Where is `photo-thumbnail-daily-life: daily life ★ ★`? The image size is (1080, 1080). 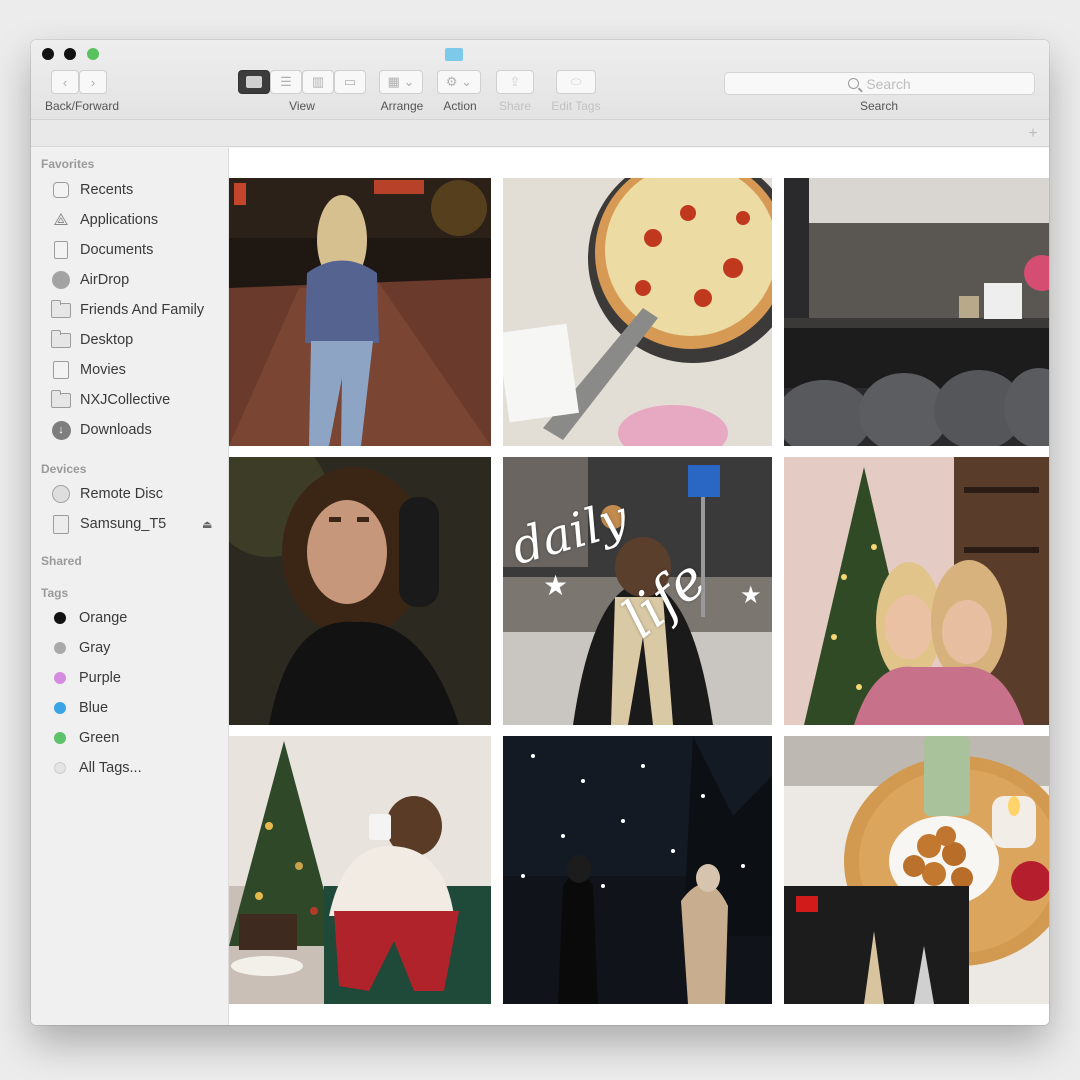 photo-thumbnail-daily-life: daily life ★ ★ is located at coordinates (637, 591).